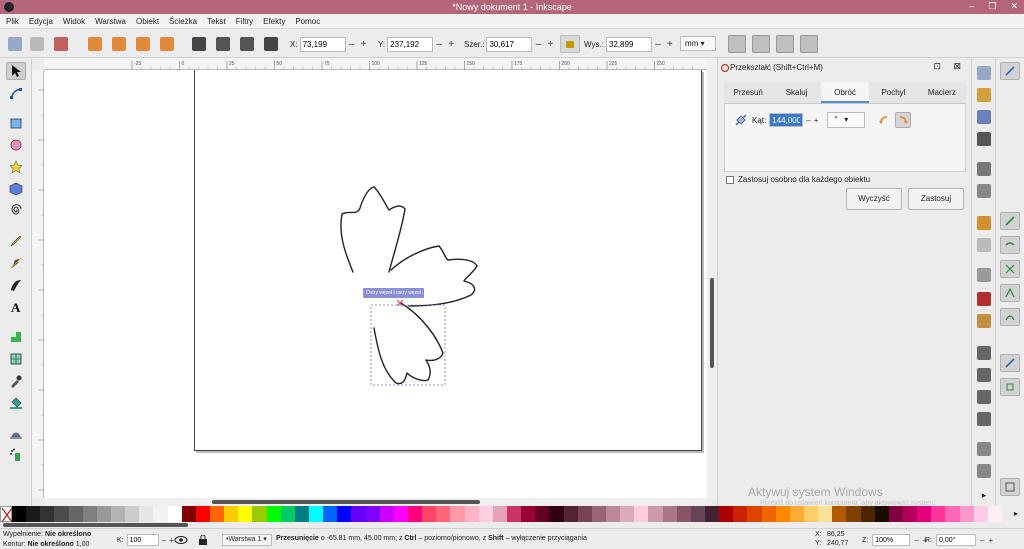  I want to click on menu-object: Obiekt, so click(147, 21).